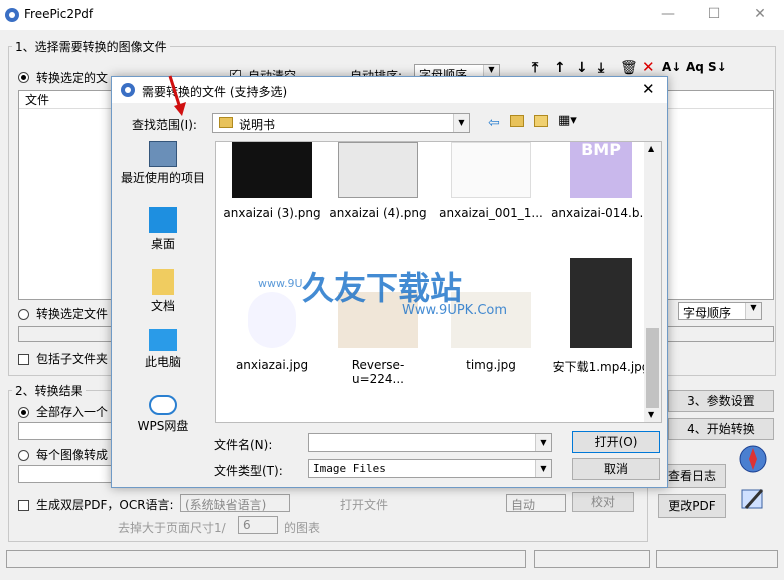 Image resolution: width=784 pixels, height=580 pixels. Describe the element at coordinates (430, 442) in the screenshot. I see `filename-input: ▼` at that location.